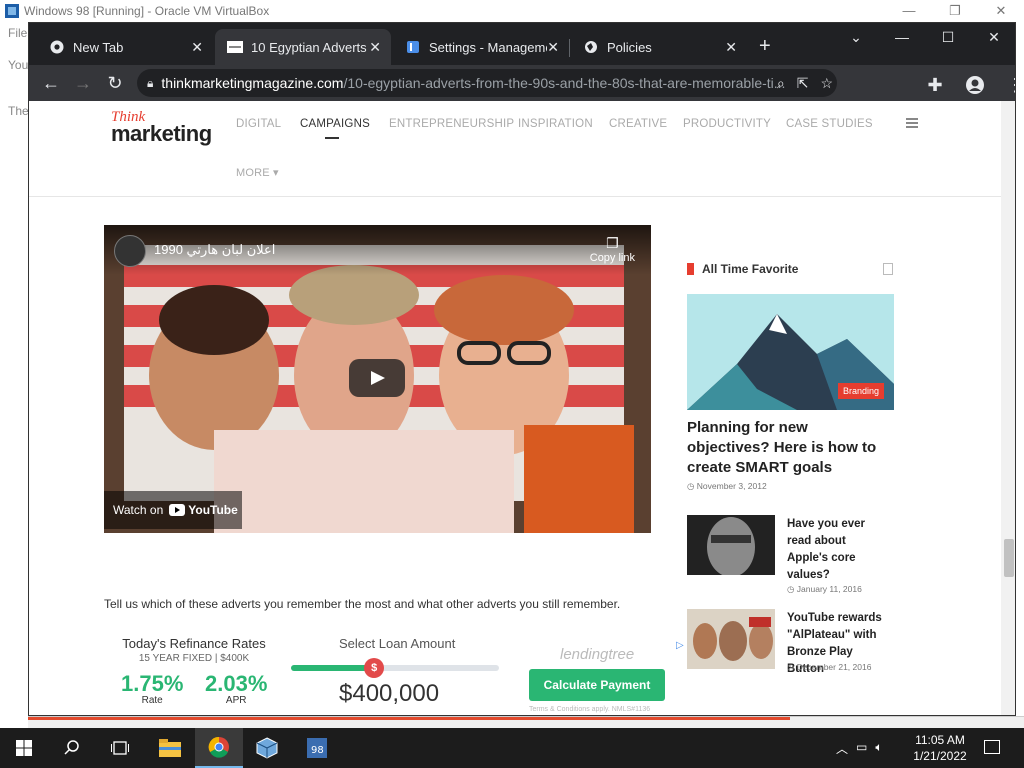  What do you see at coordinates (612, 249) in the screenshot?
I see `copy-link-button: ❐ Copy link` at bounding box center [612, 249].